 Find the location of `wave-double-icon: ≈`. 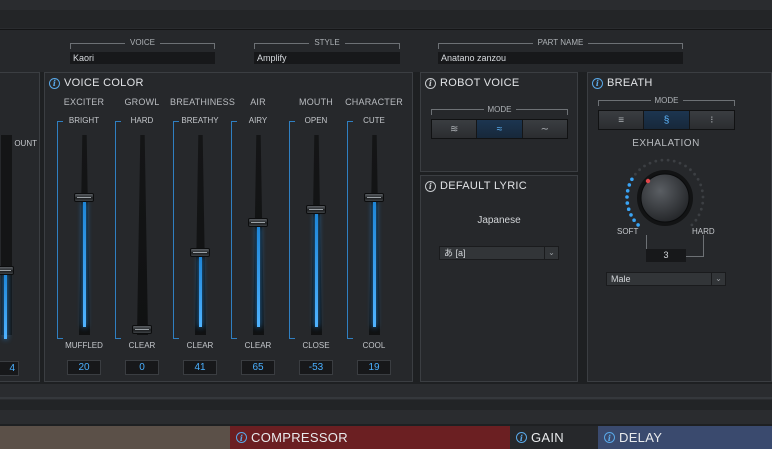

wave-double-icon: ≈ is located at coordinates (499, 129).